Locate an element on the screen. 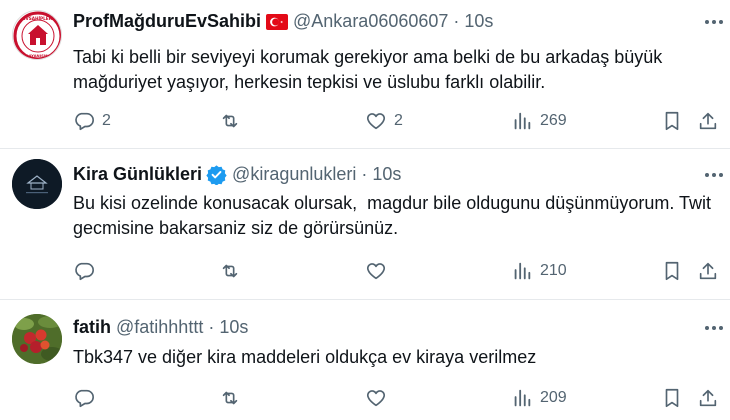 This screenshot has height=420, width=730. svg-text: DAYANIŞMA is located at coordinates (37, 55).